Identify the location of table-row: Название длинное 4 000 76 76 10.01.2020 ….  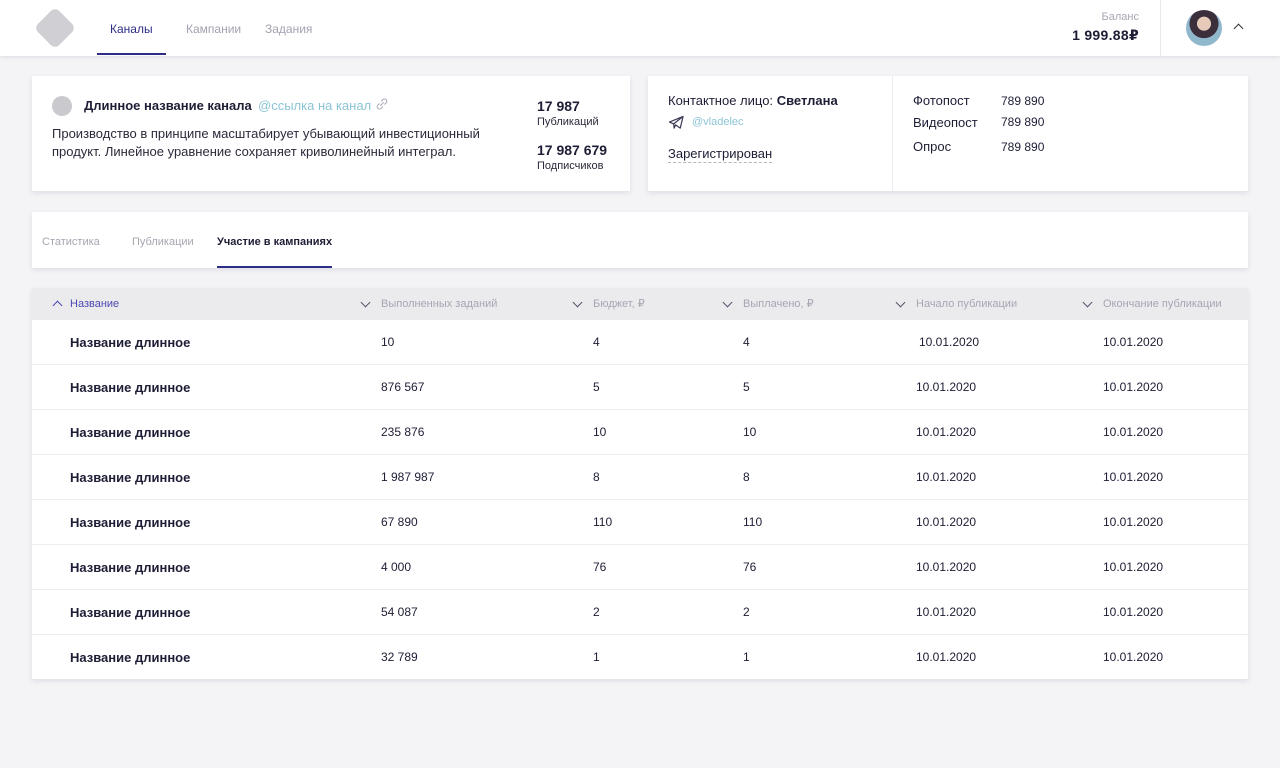
(640, 567).